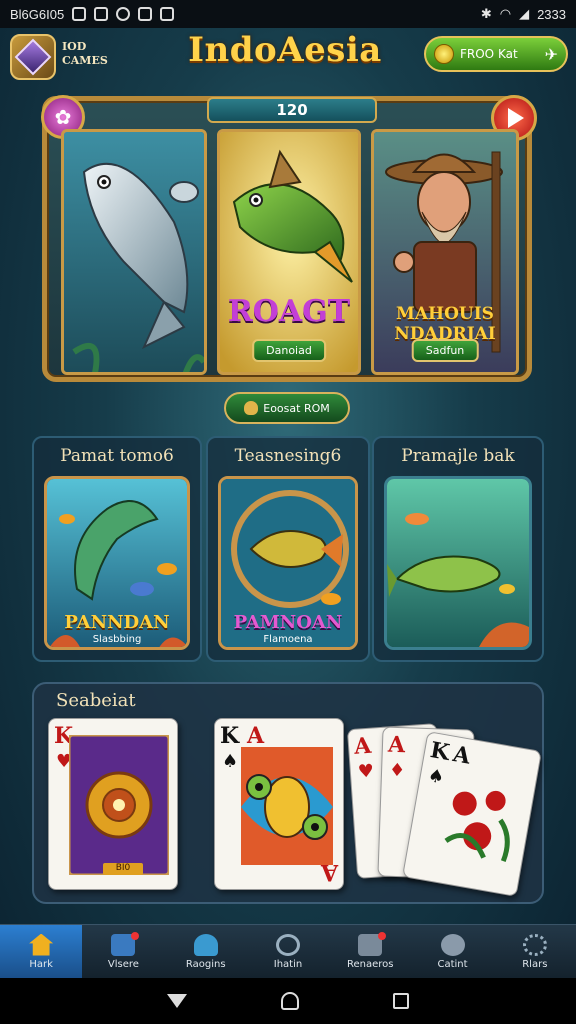  Describe the element at coordinates (63, 117) in the screenshot. I see `flower-icon: ✿` at that location.